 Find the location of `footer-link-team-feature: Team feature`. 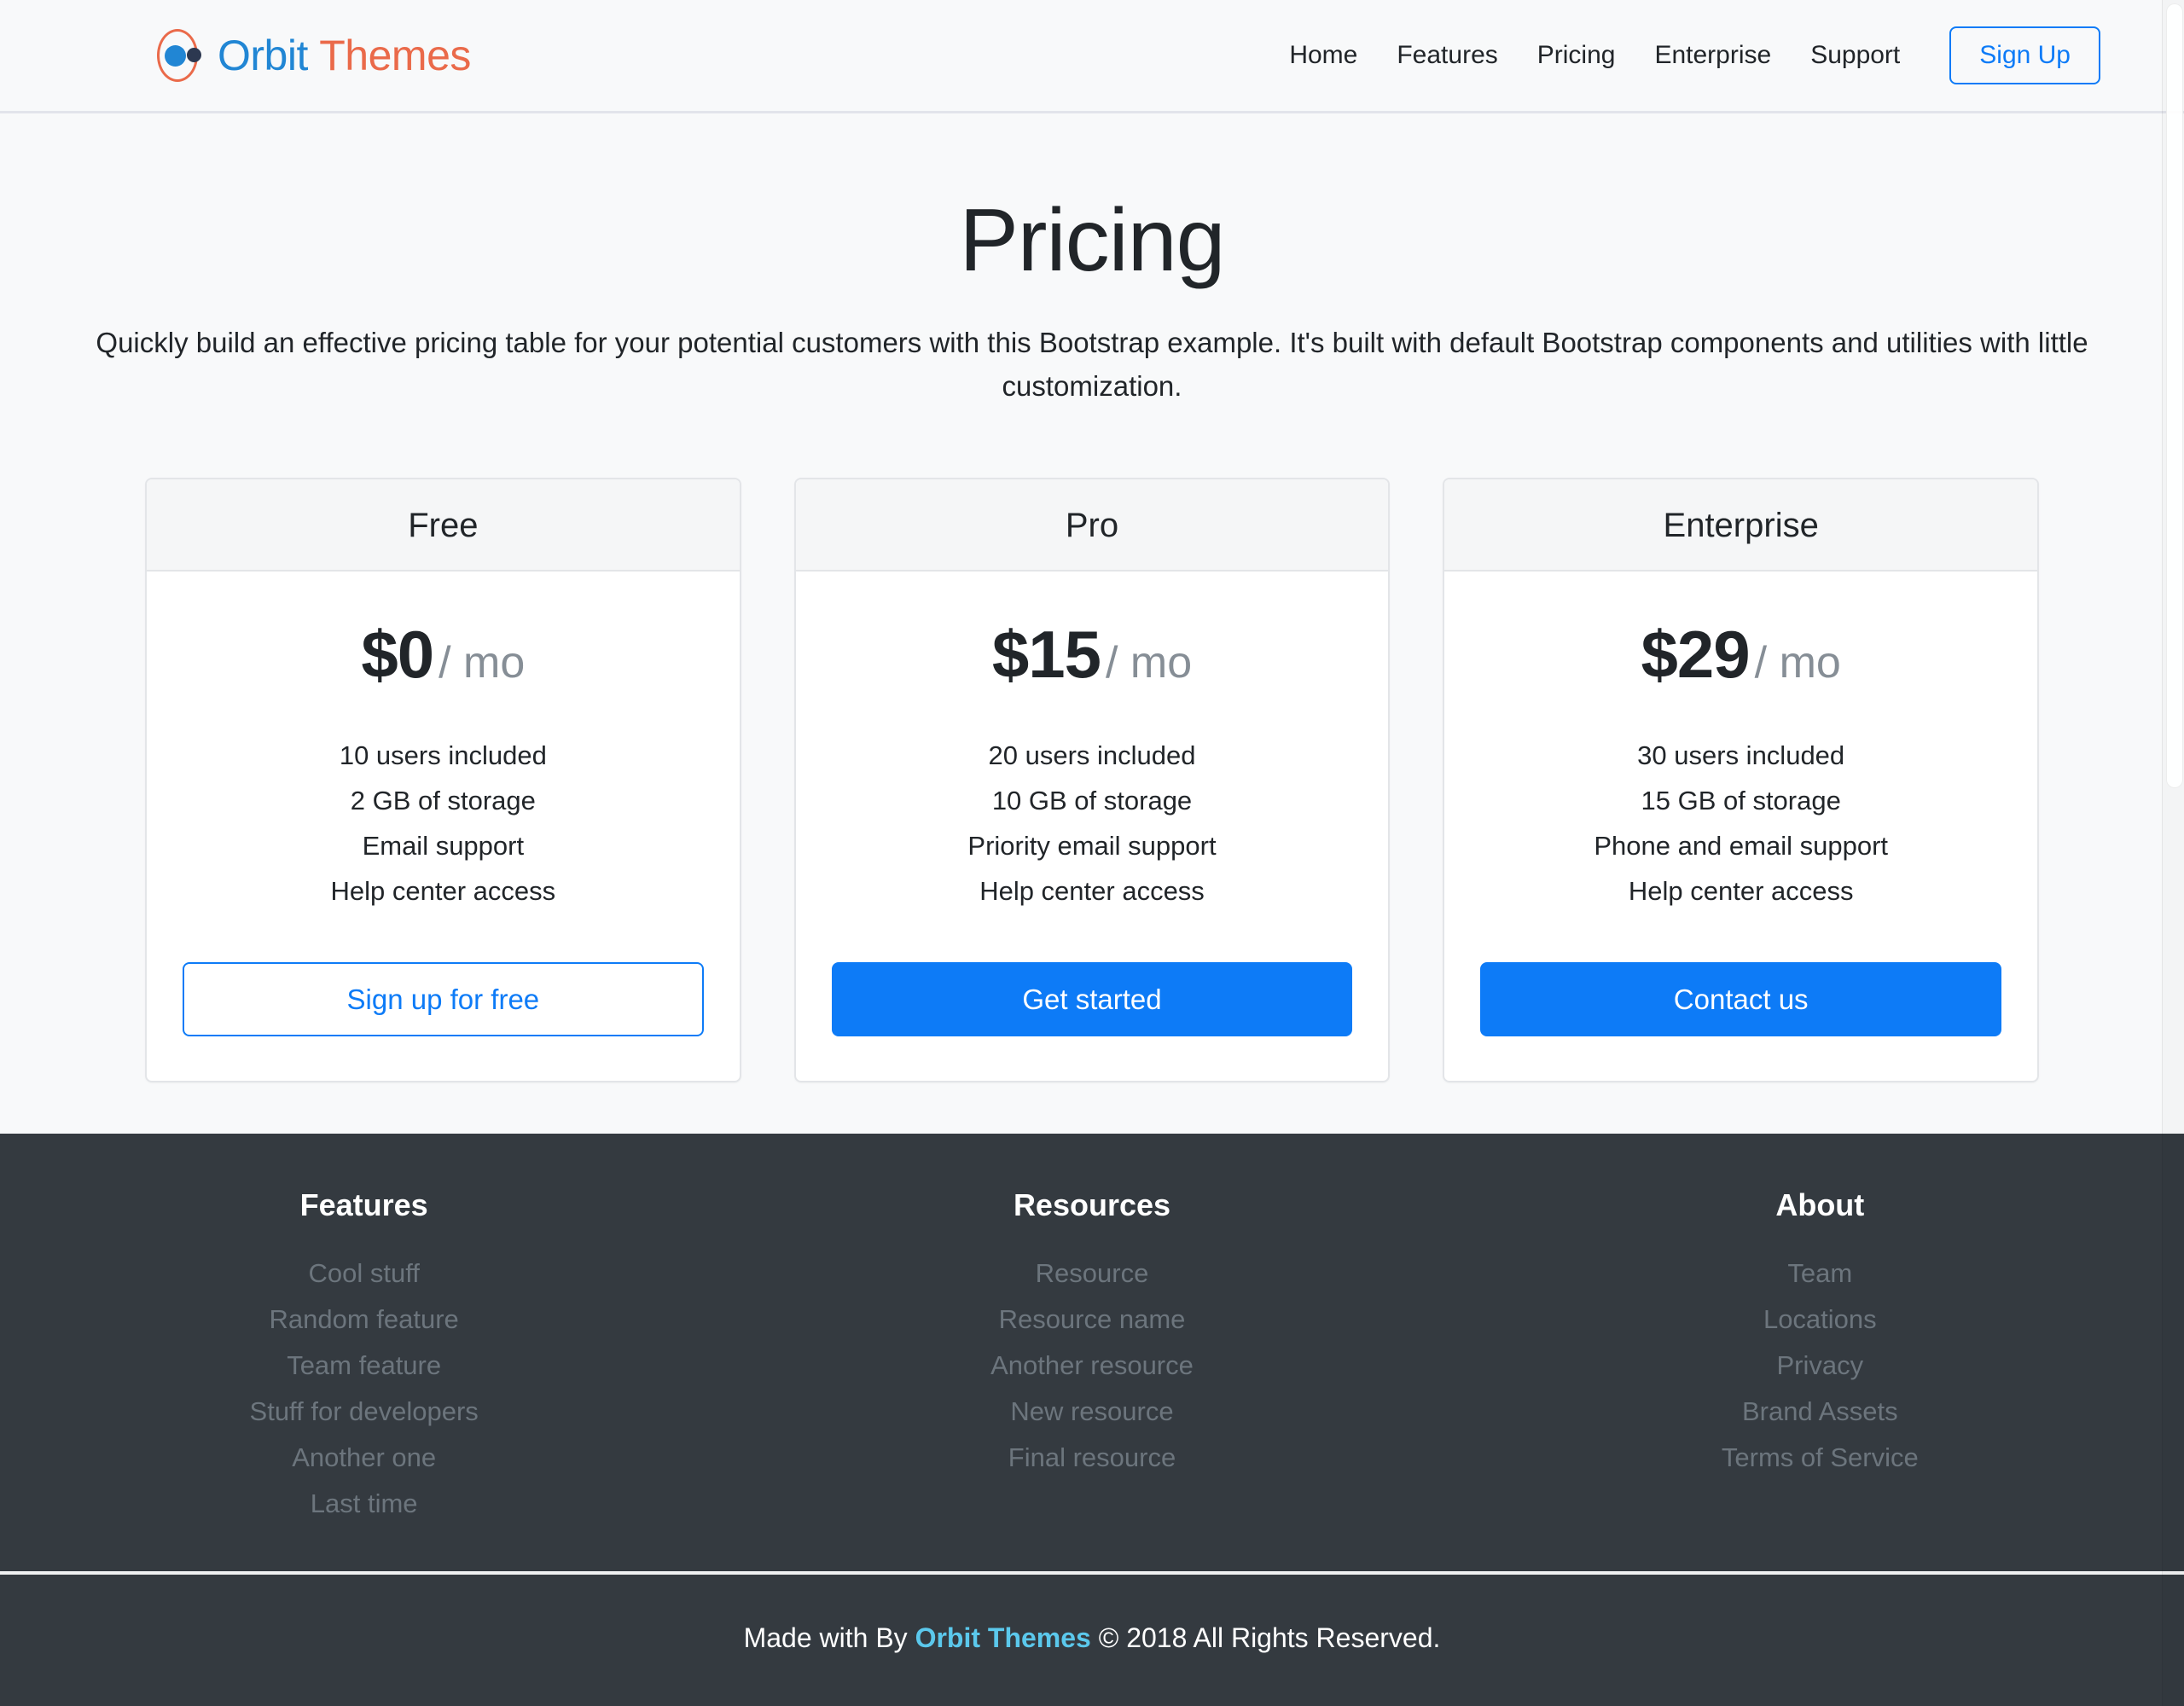

footer-link-team-feature: Team feature is located at coordinates (364, 1366).